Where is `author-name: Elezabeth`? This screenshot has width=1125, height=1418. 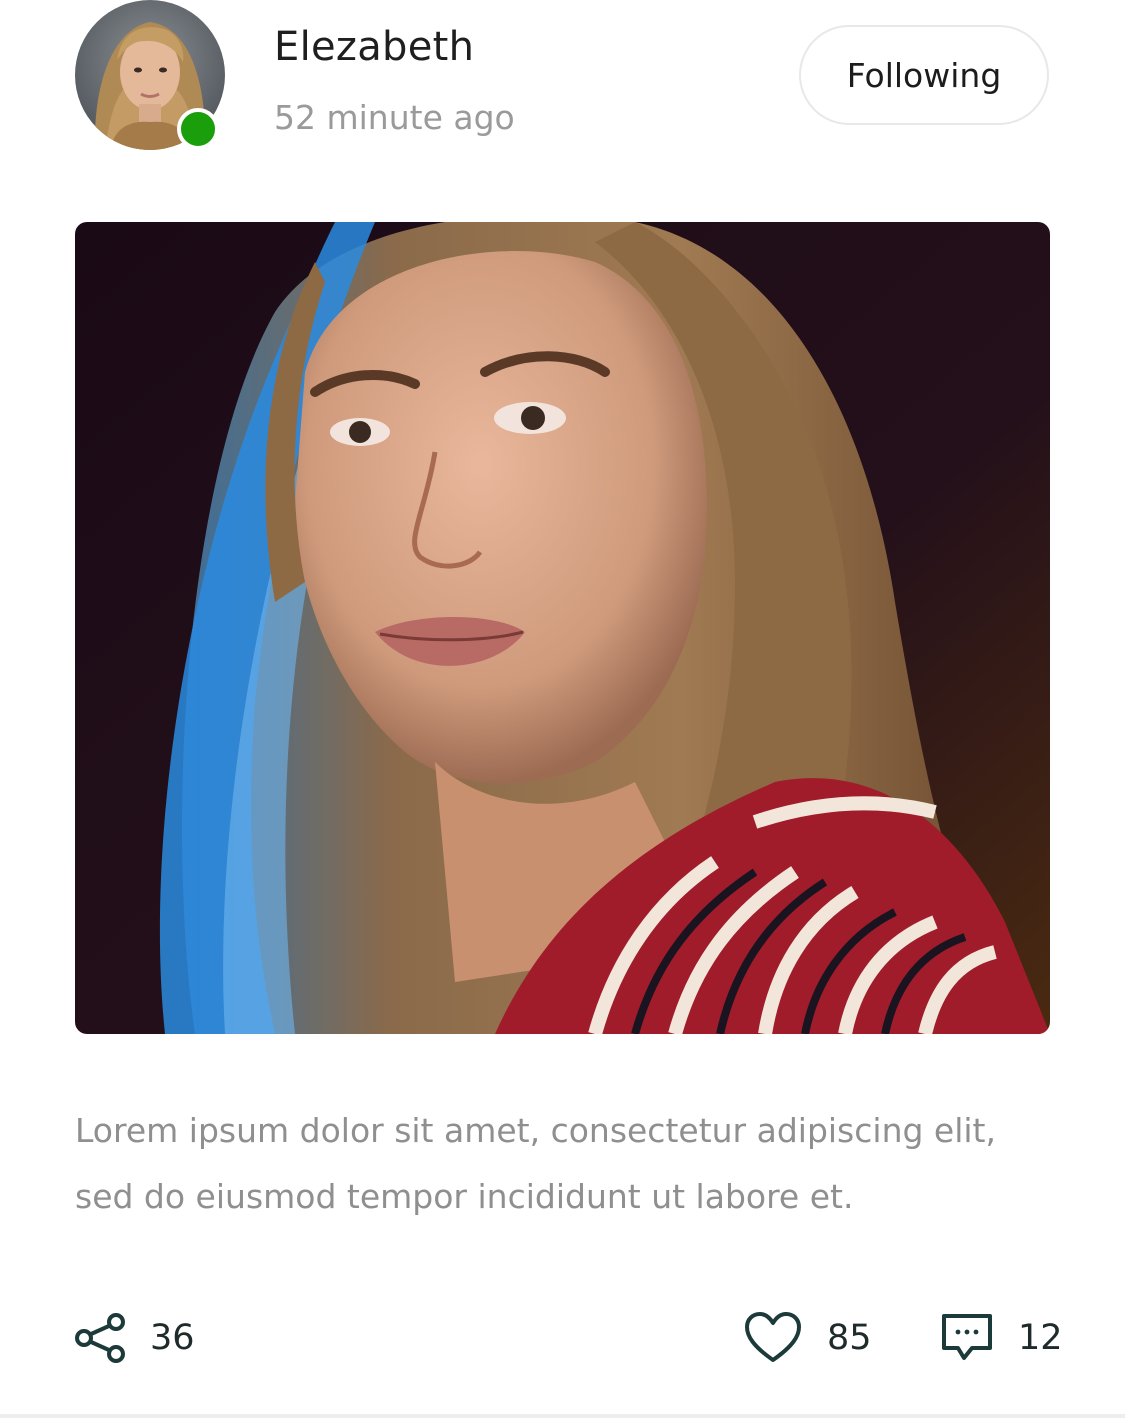 author-name: Elezabeth is located at coordinates (374, 47).